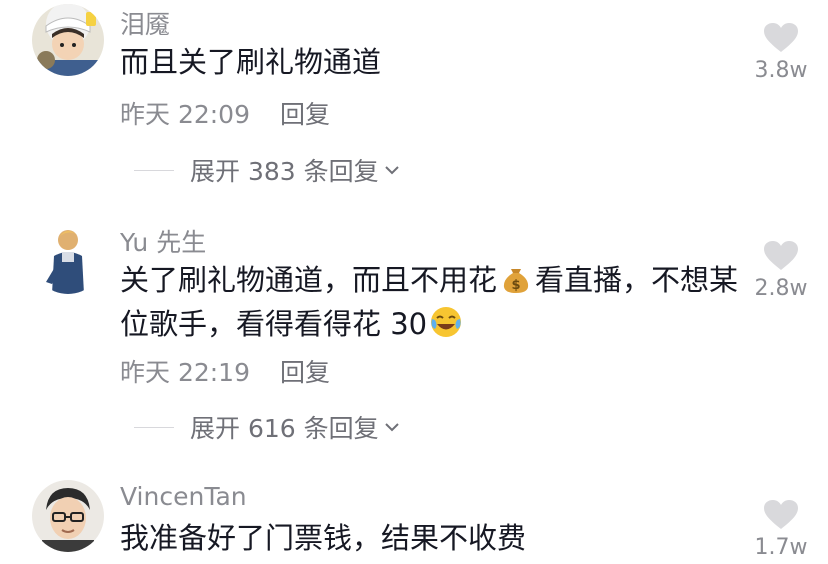 This screenshot has height=564, width=828. I want to click on expand-replies-label: 展开 616 条回复, so click(284, 428).